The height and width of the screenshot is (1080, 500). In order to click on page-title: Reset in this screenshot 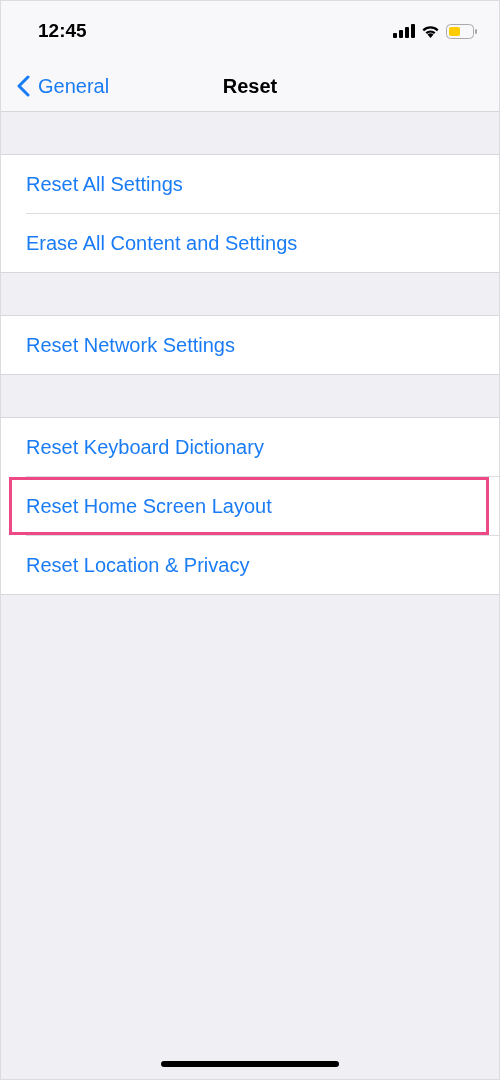, I will do `click(250, 86)`.